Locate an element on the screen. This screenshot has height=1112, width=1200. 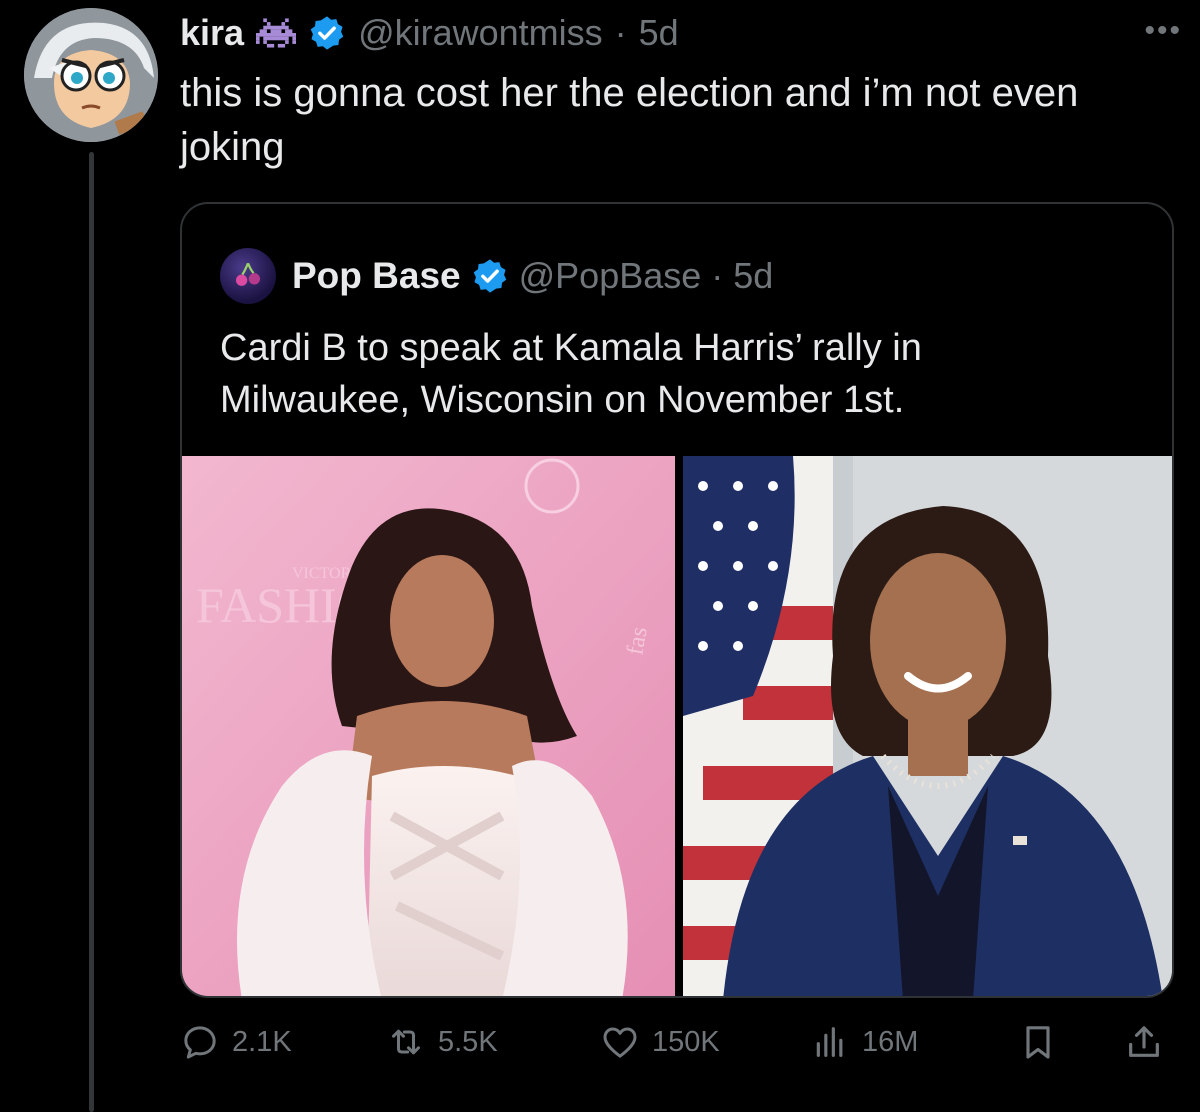
like-count: 150K is located at coordinates (686, 1041).